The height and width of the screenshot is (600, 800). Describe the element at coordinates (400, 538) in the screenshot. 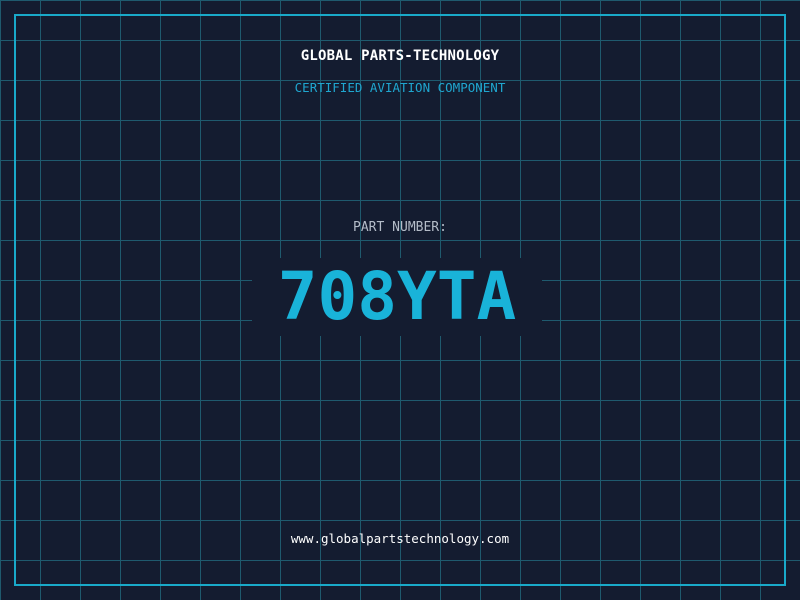

I see `website-url: www.globalpartstechnology.com` at that location.